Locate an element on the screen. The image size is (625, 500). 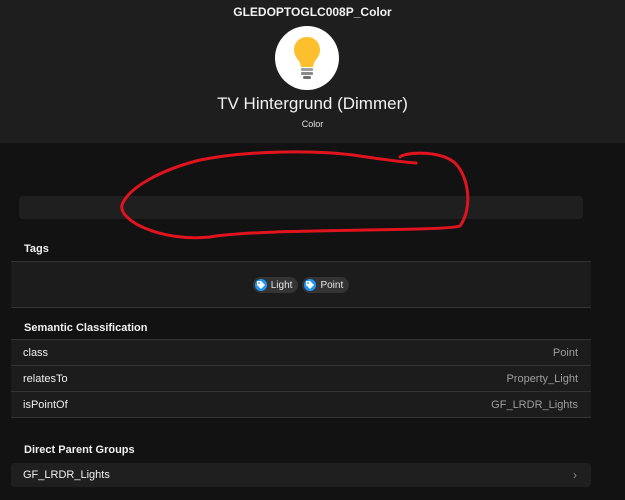
semantic-row-relates-to: relatesTo Property_Light is located at coordinates (301, 379).